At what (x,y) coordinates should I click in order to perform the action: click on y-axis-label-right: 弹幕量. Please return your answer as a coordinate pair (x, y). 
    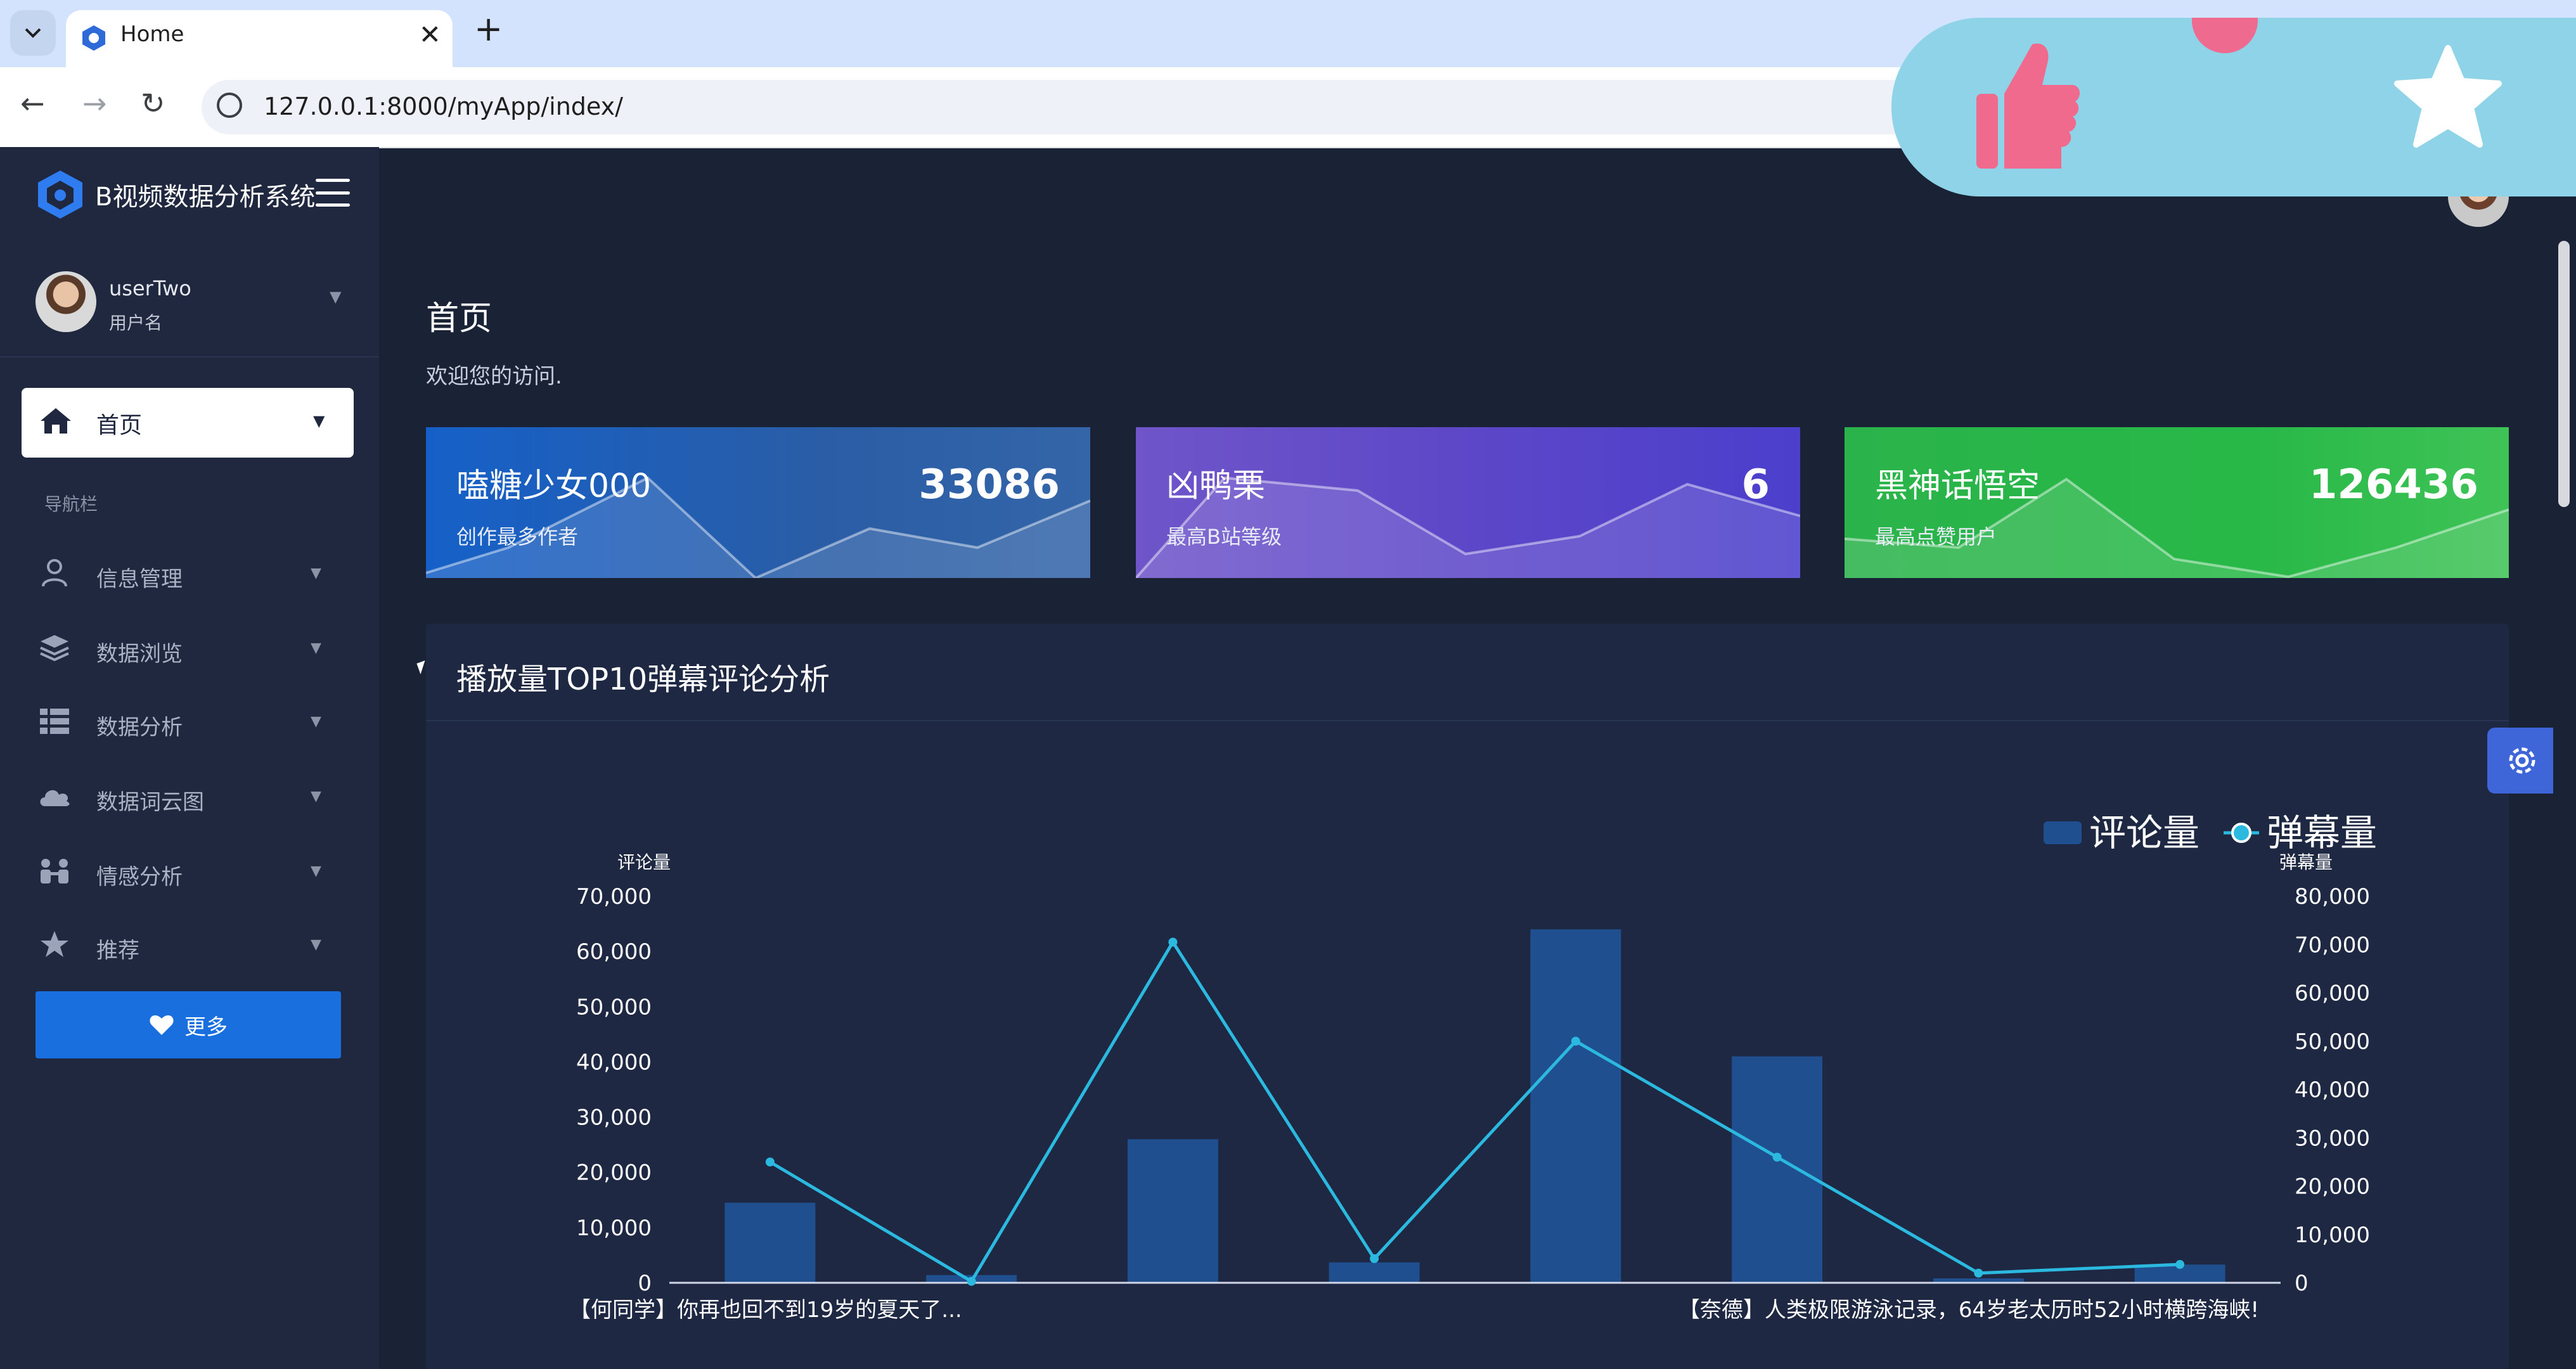
    Looking at the image, I should click on (2306, 862).